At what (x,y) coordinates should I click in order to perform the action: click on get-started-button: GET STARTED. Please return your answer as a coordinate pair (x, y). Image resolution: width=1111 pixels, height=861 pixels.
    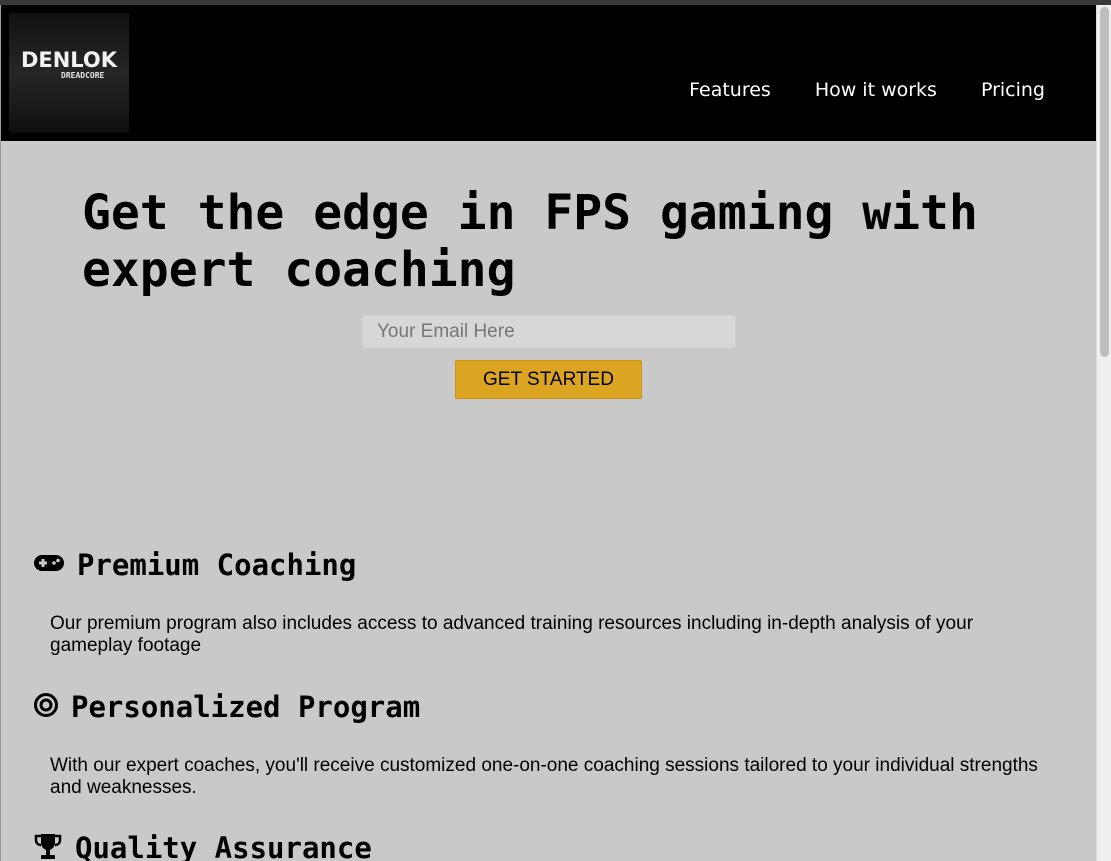
    Looking at the image, I should click on (548, 379).